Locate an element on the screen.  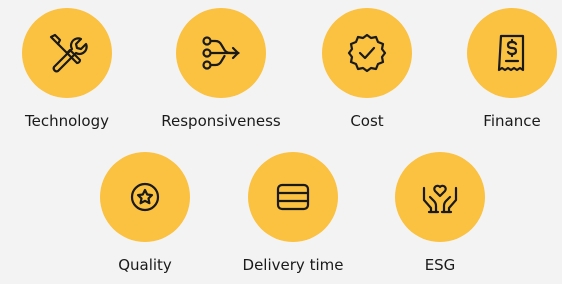
delivery-time-circle is located at coordinates (293, 197).